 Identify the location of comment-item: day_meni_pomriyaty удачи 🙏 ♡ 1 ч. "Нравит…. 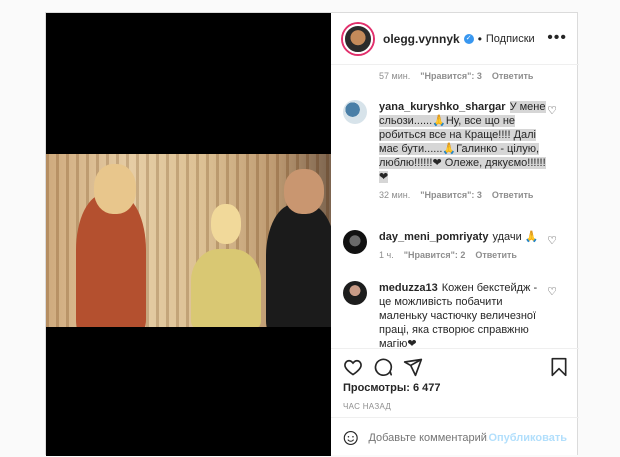
(458, 245).